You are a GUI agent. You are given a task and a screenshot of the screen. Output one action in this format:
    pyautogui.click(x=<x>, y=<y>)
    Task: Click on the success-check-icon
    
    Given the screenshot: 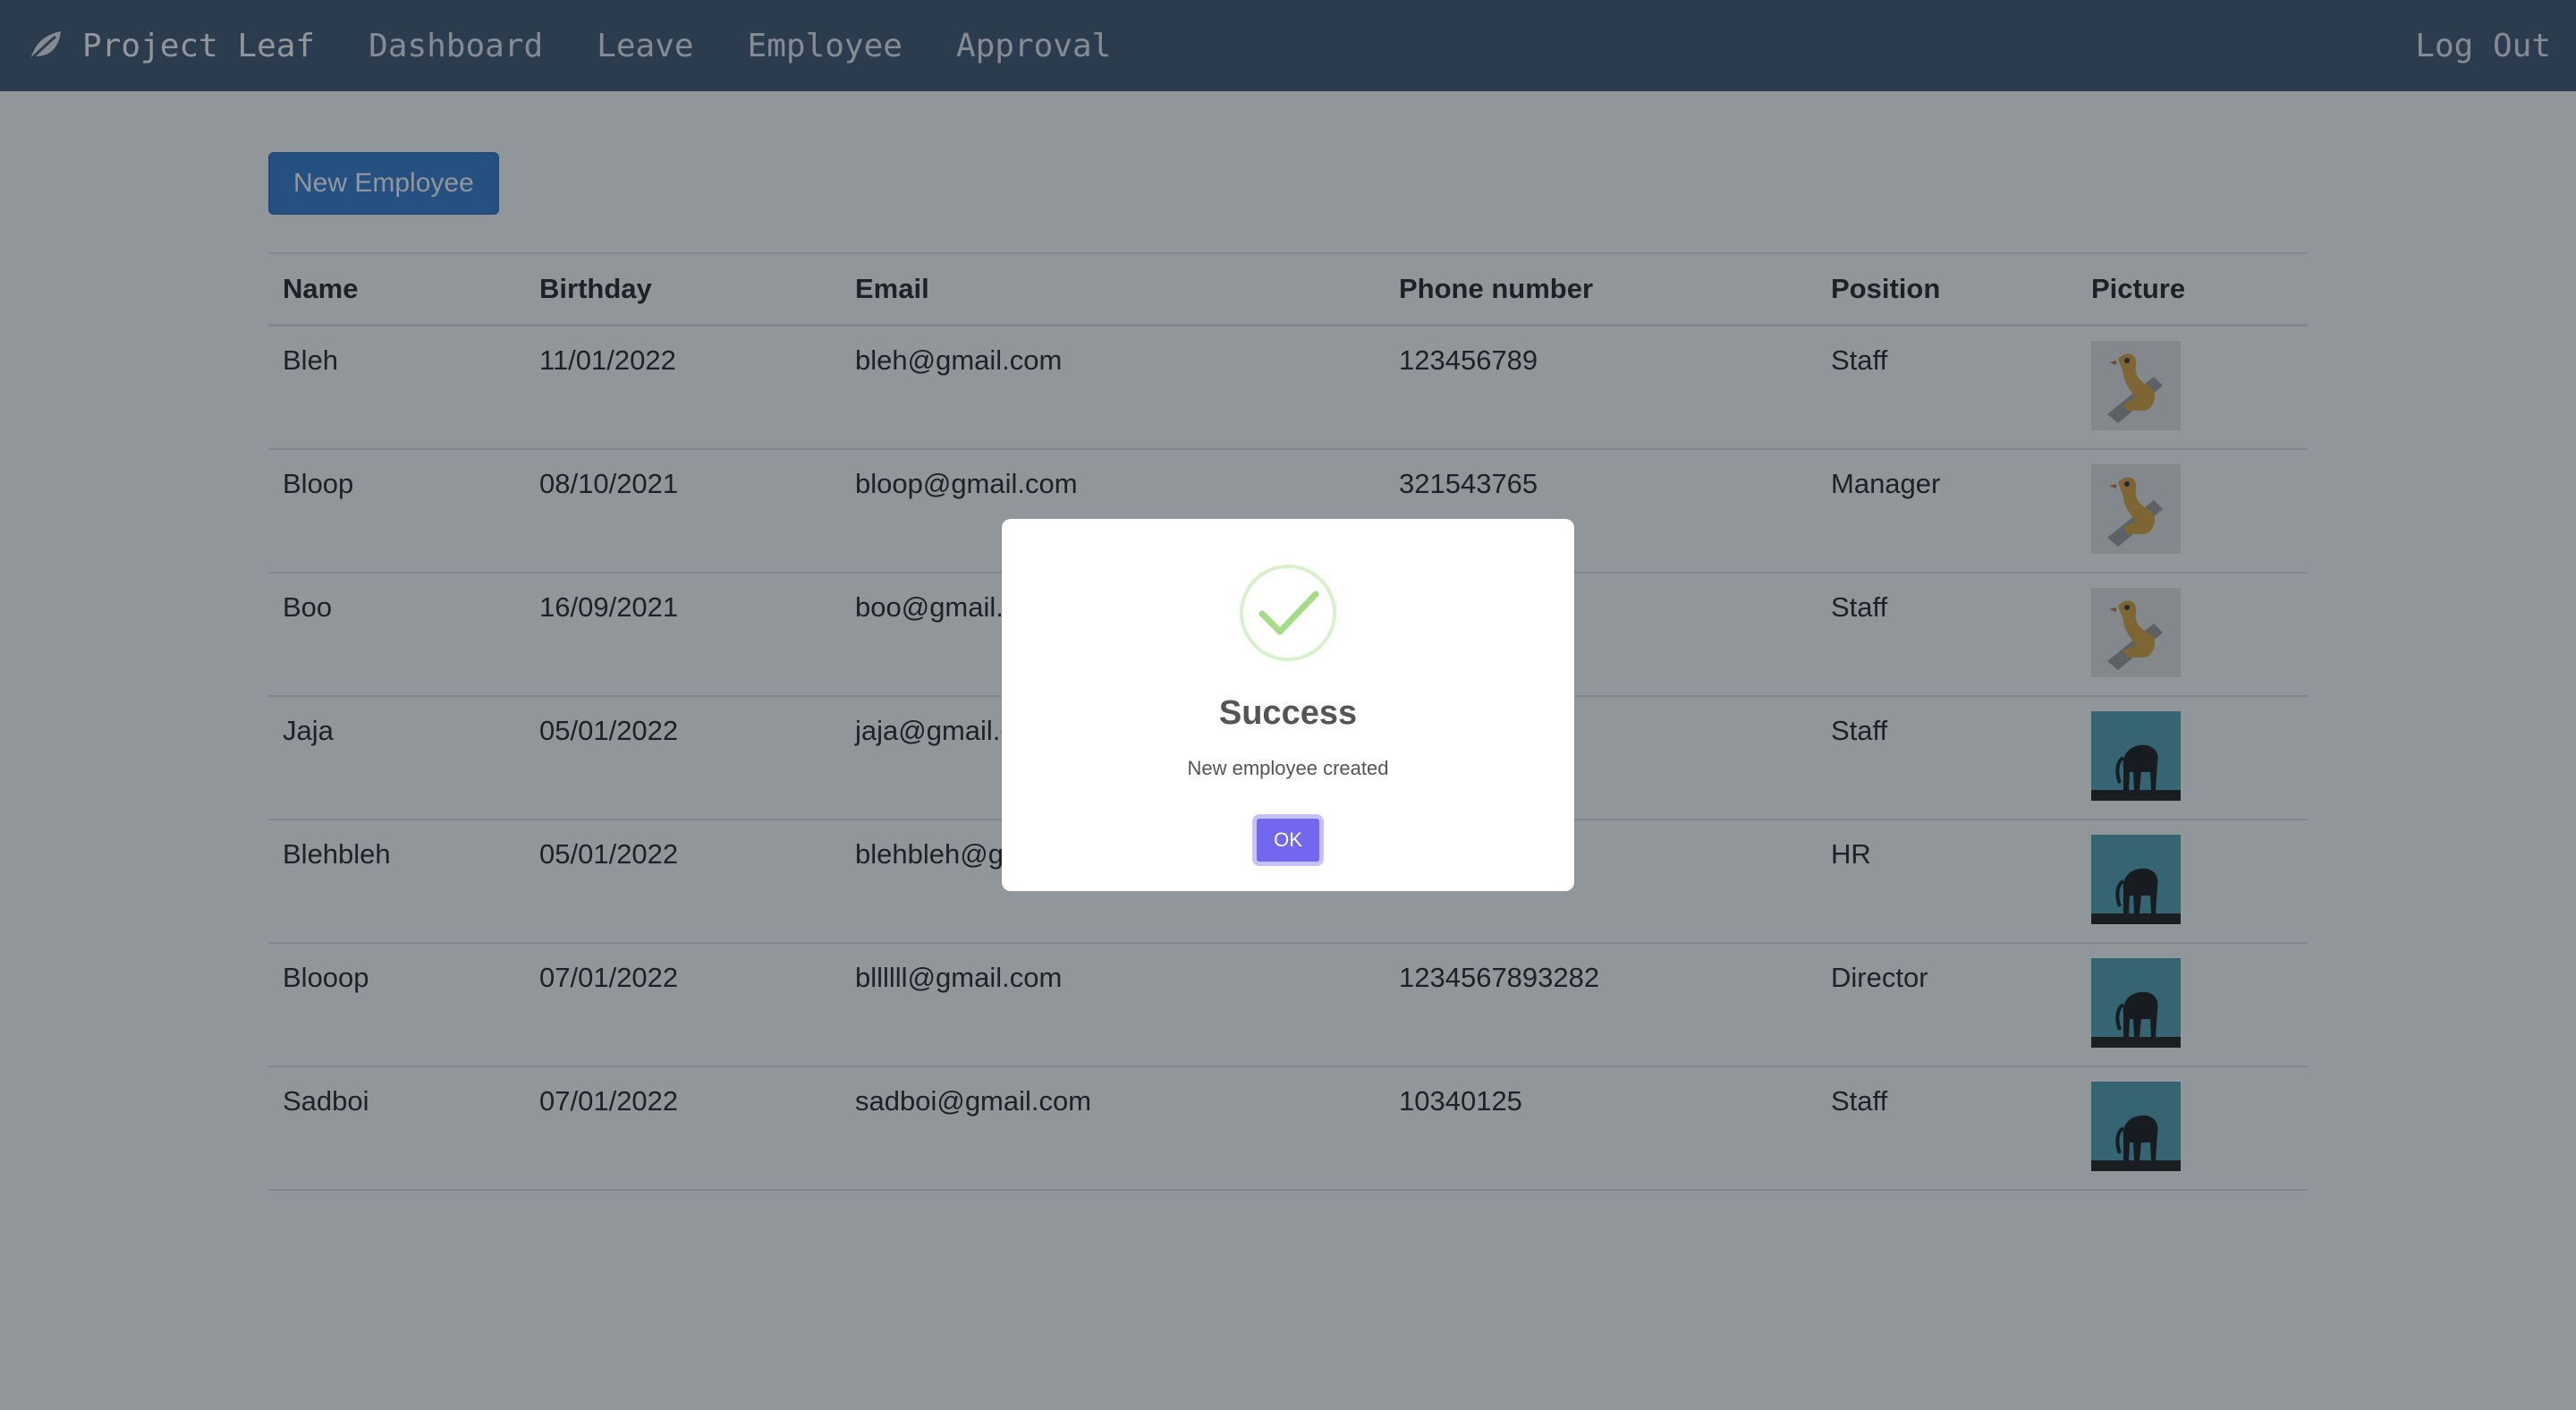 What is the action you would take?
    pyautogui.click(x=1288, y=613)
    